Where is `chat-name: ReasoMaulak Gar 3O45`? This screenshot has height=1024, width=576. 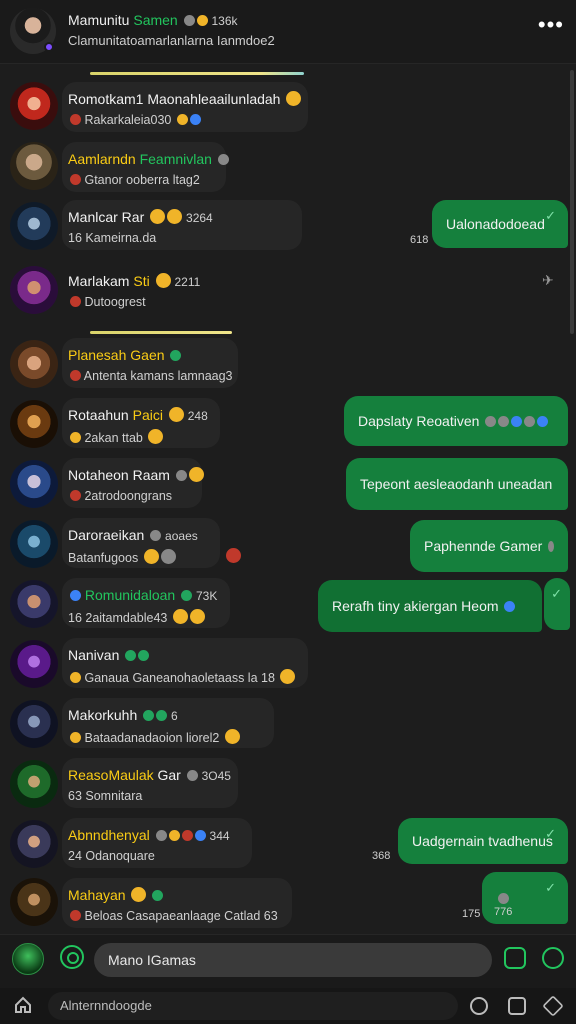 chat-name: ReasoMaulak Gar 3O45 is located at coordinates (149, 775).